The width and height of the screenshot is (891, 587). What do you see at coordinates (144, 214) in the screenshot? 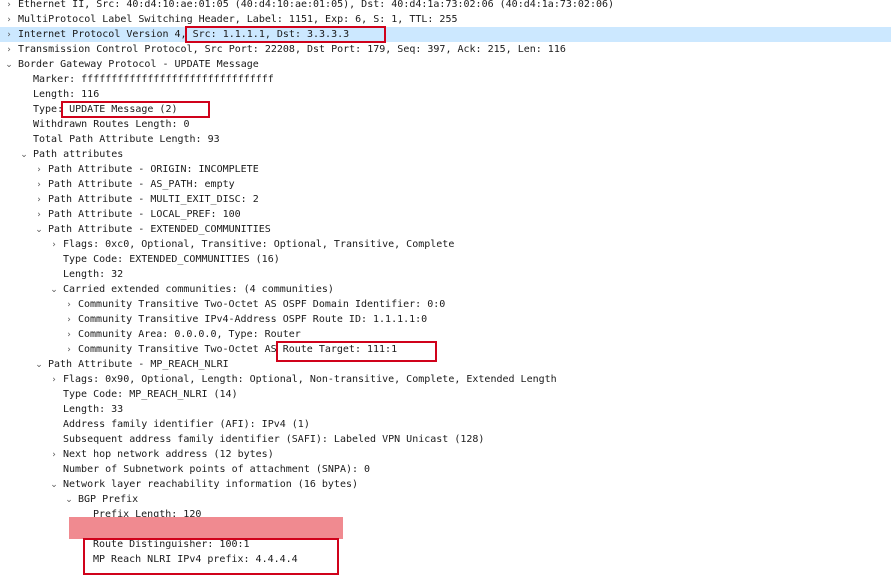
I see `tree-row-label: Path Attribute - LOCAL_PREF: 100` at bounding box center [144, 214].